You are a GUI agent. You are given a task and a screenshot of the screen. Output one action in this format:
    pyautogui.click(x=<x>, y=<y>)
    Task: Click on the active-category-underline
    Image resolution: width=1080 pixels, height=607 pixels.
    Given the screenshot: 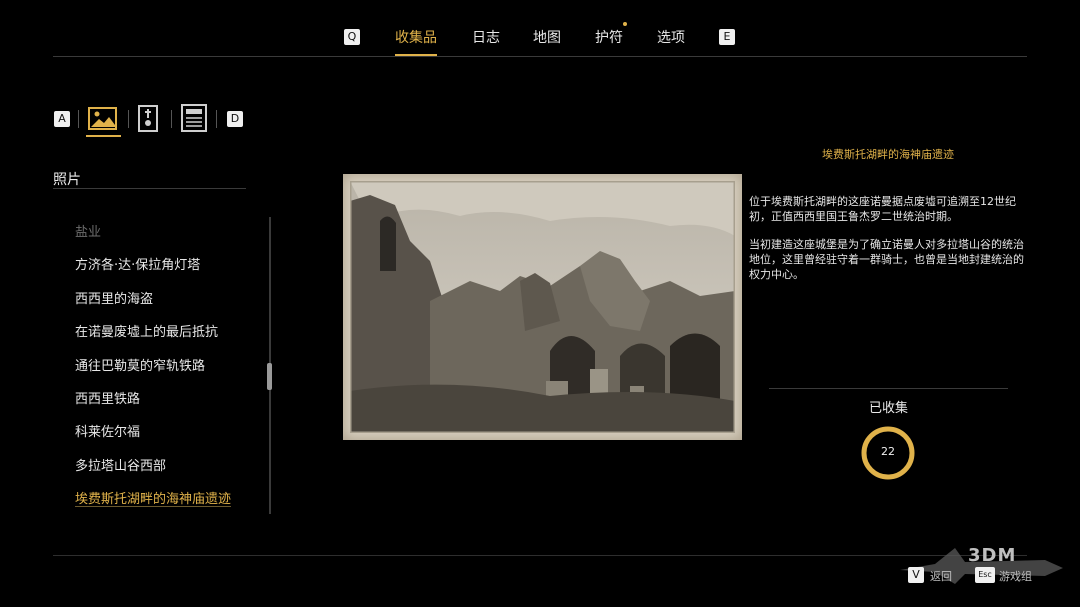 What is the action you would take?
    pyautogui.click(x=103, y=136)
    